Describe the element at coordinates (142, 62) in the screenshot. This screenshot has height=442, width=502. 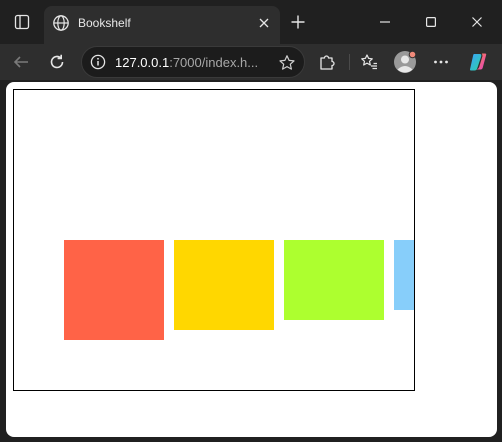
I see `url-host: 127.0.0.1` at that location.